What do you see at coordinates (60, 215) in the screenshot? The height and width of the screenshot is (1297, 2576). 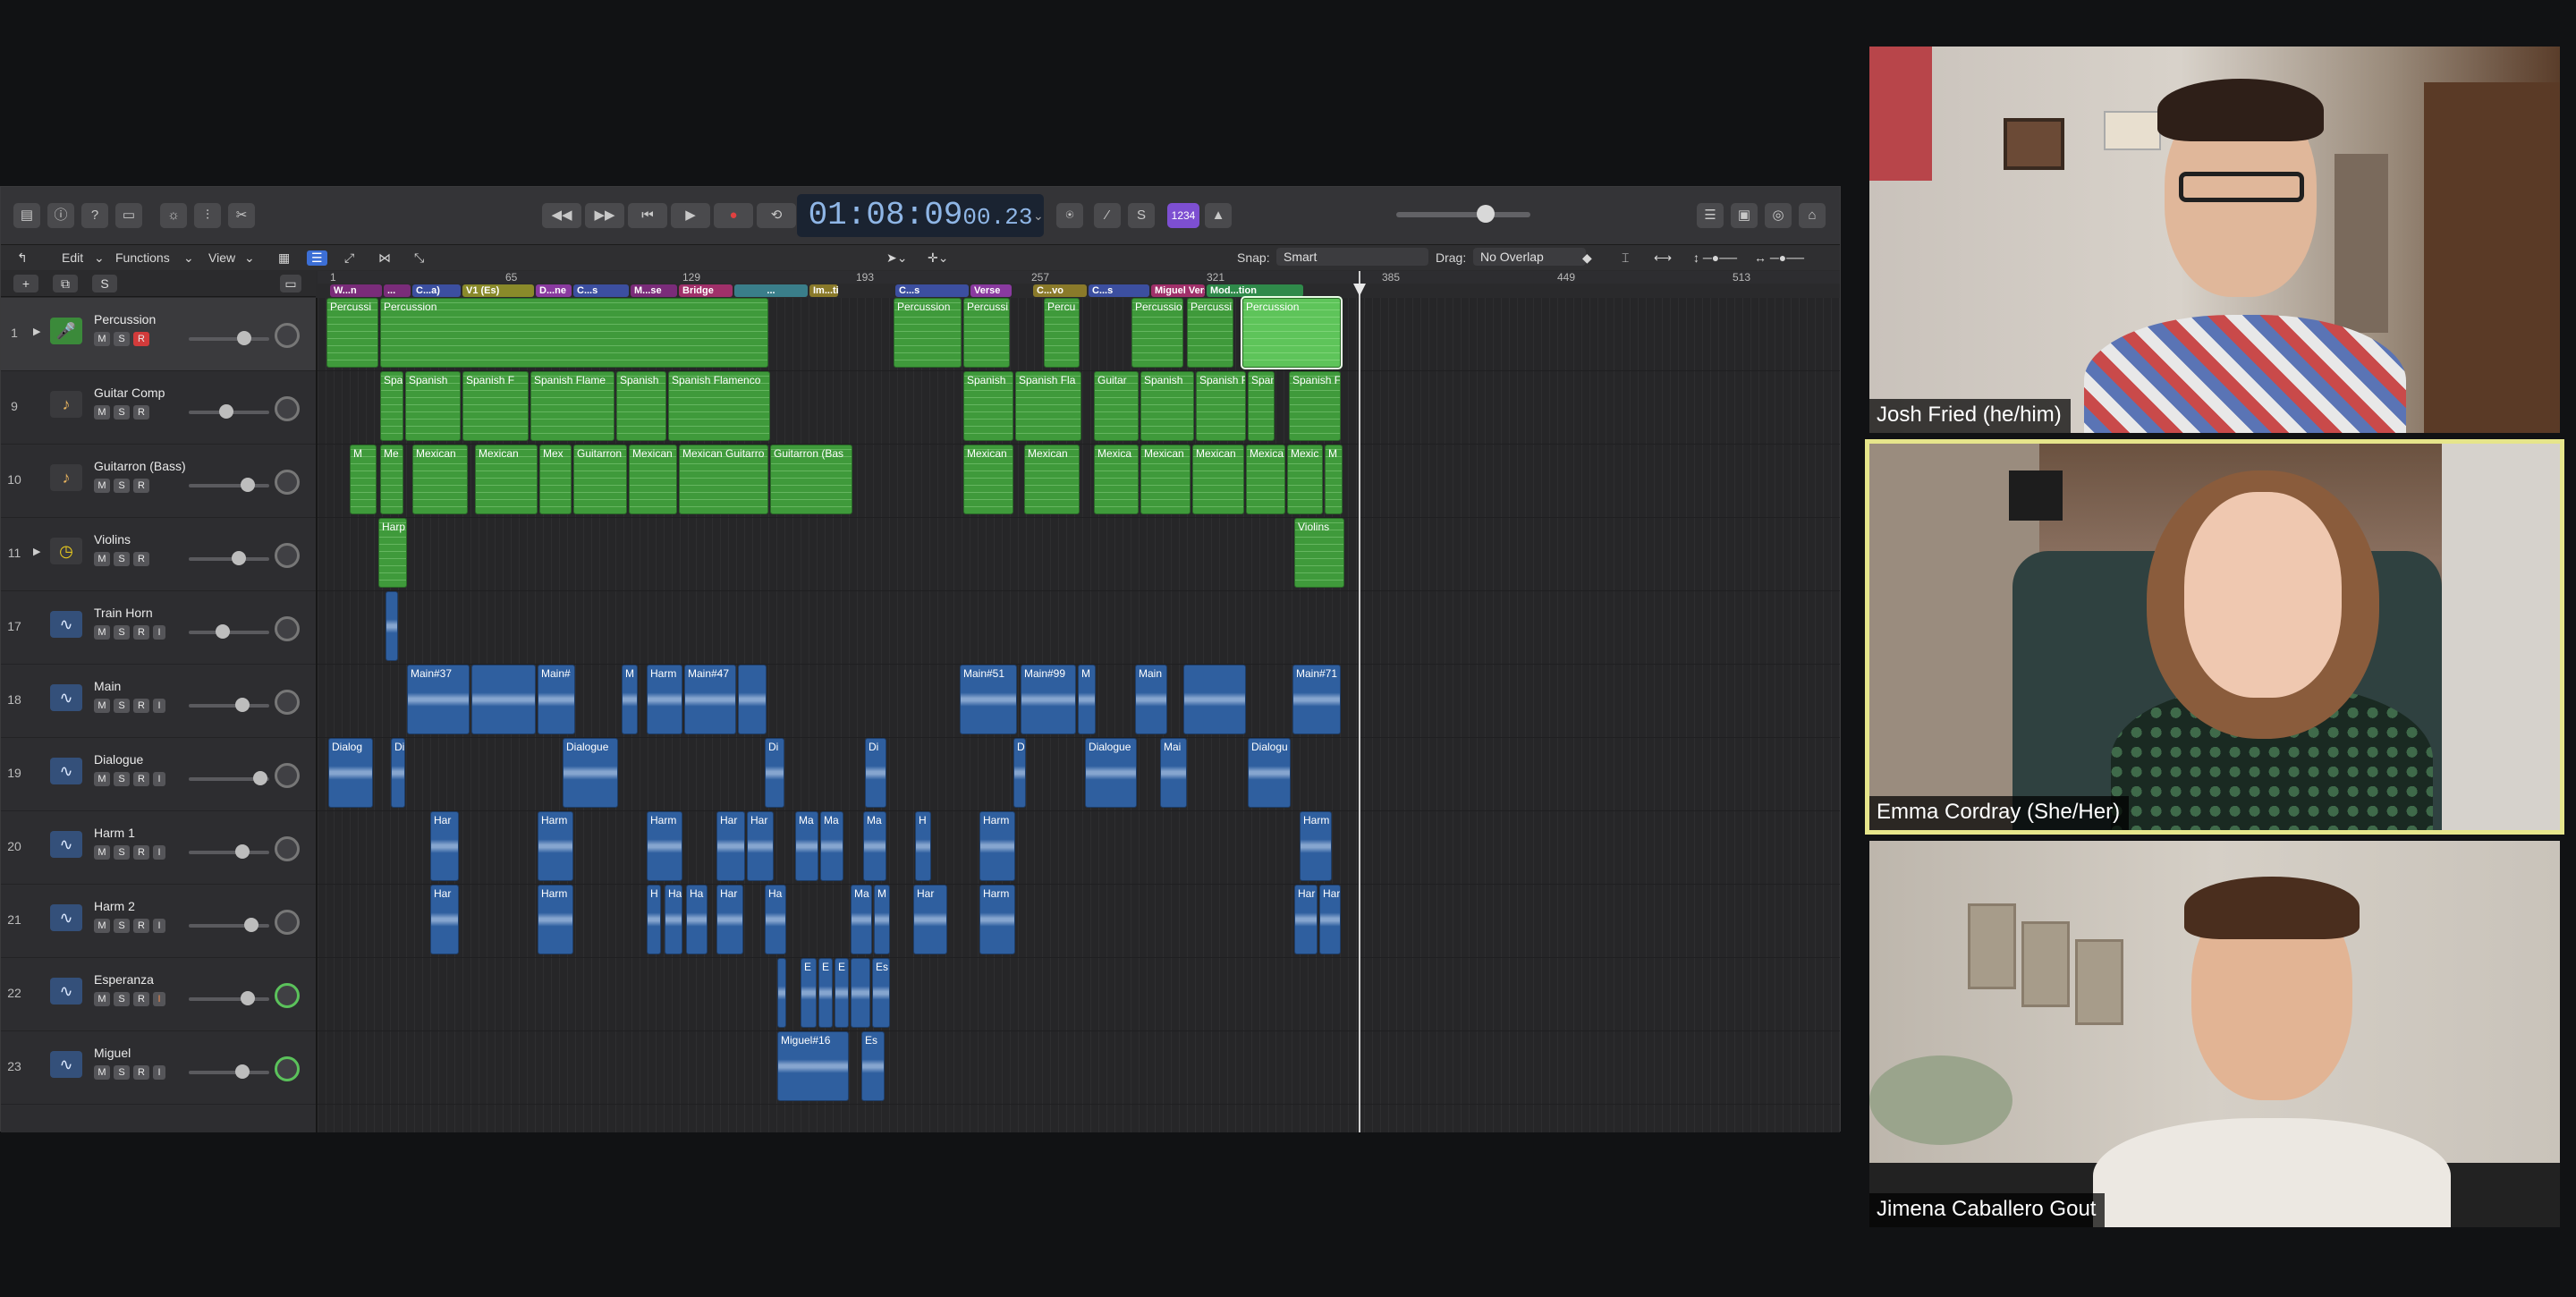 I see `inspector-icon: ⓘ` at bounding box center [60, 215].